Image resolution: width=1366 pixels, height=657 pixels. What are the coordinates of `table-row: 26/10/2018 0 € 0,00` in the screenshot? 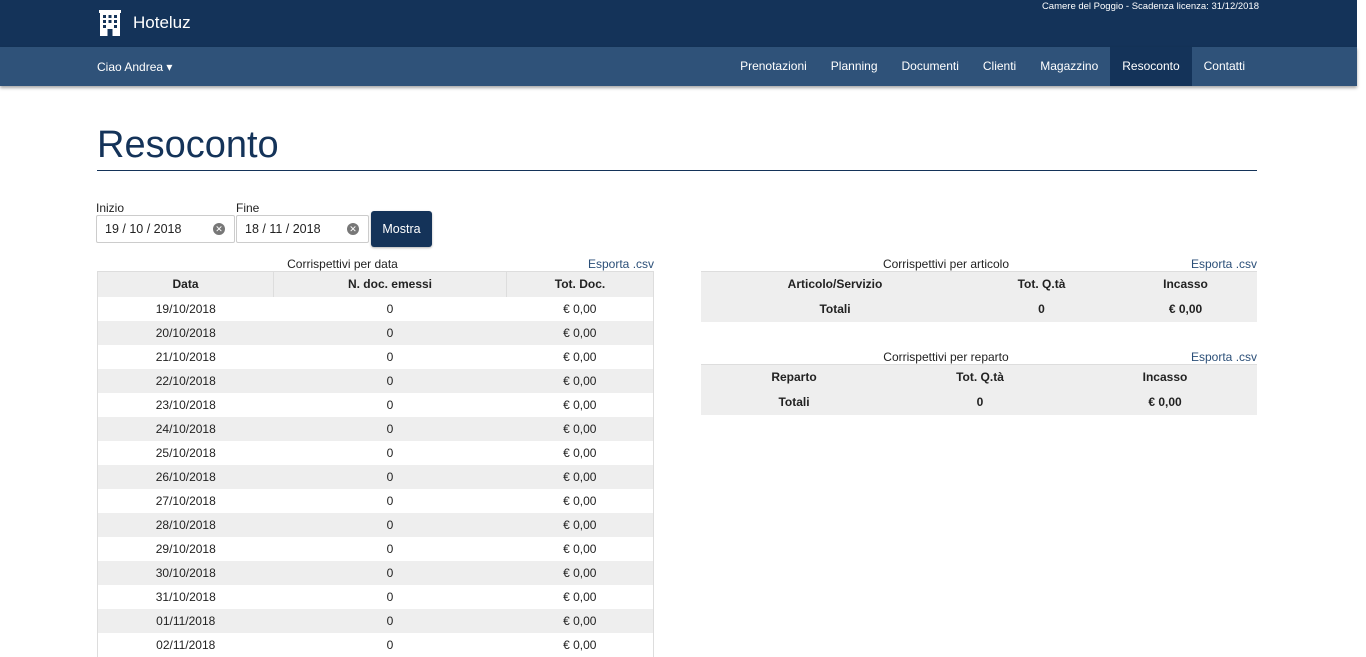 It's located at (375, 476).